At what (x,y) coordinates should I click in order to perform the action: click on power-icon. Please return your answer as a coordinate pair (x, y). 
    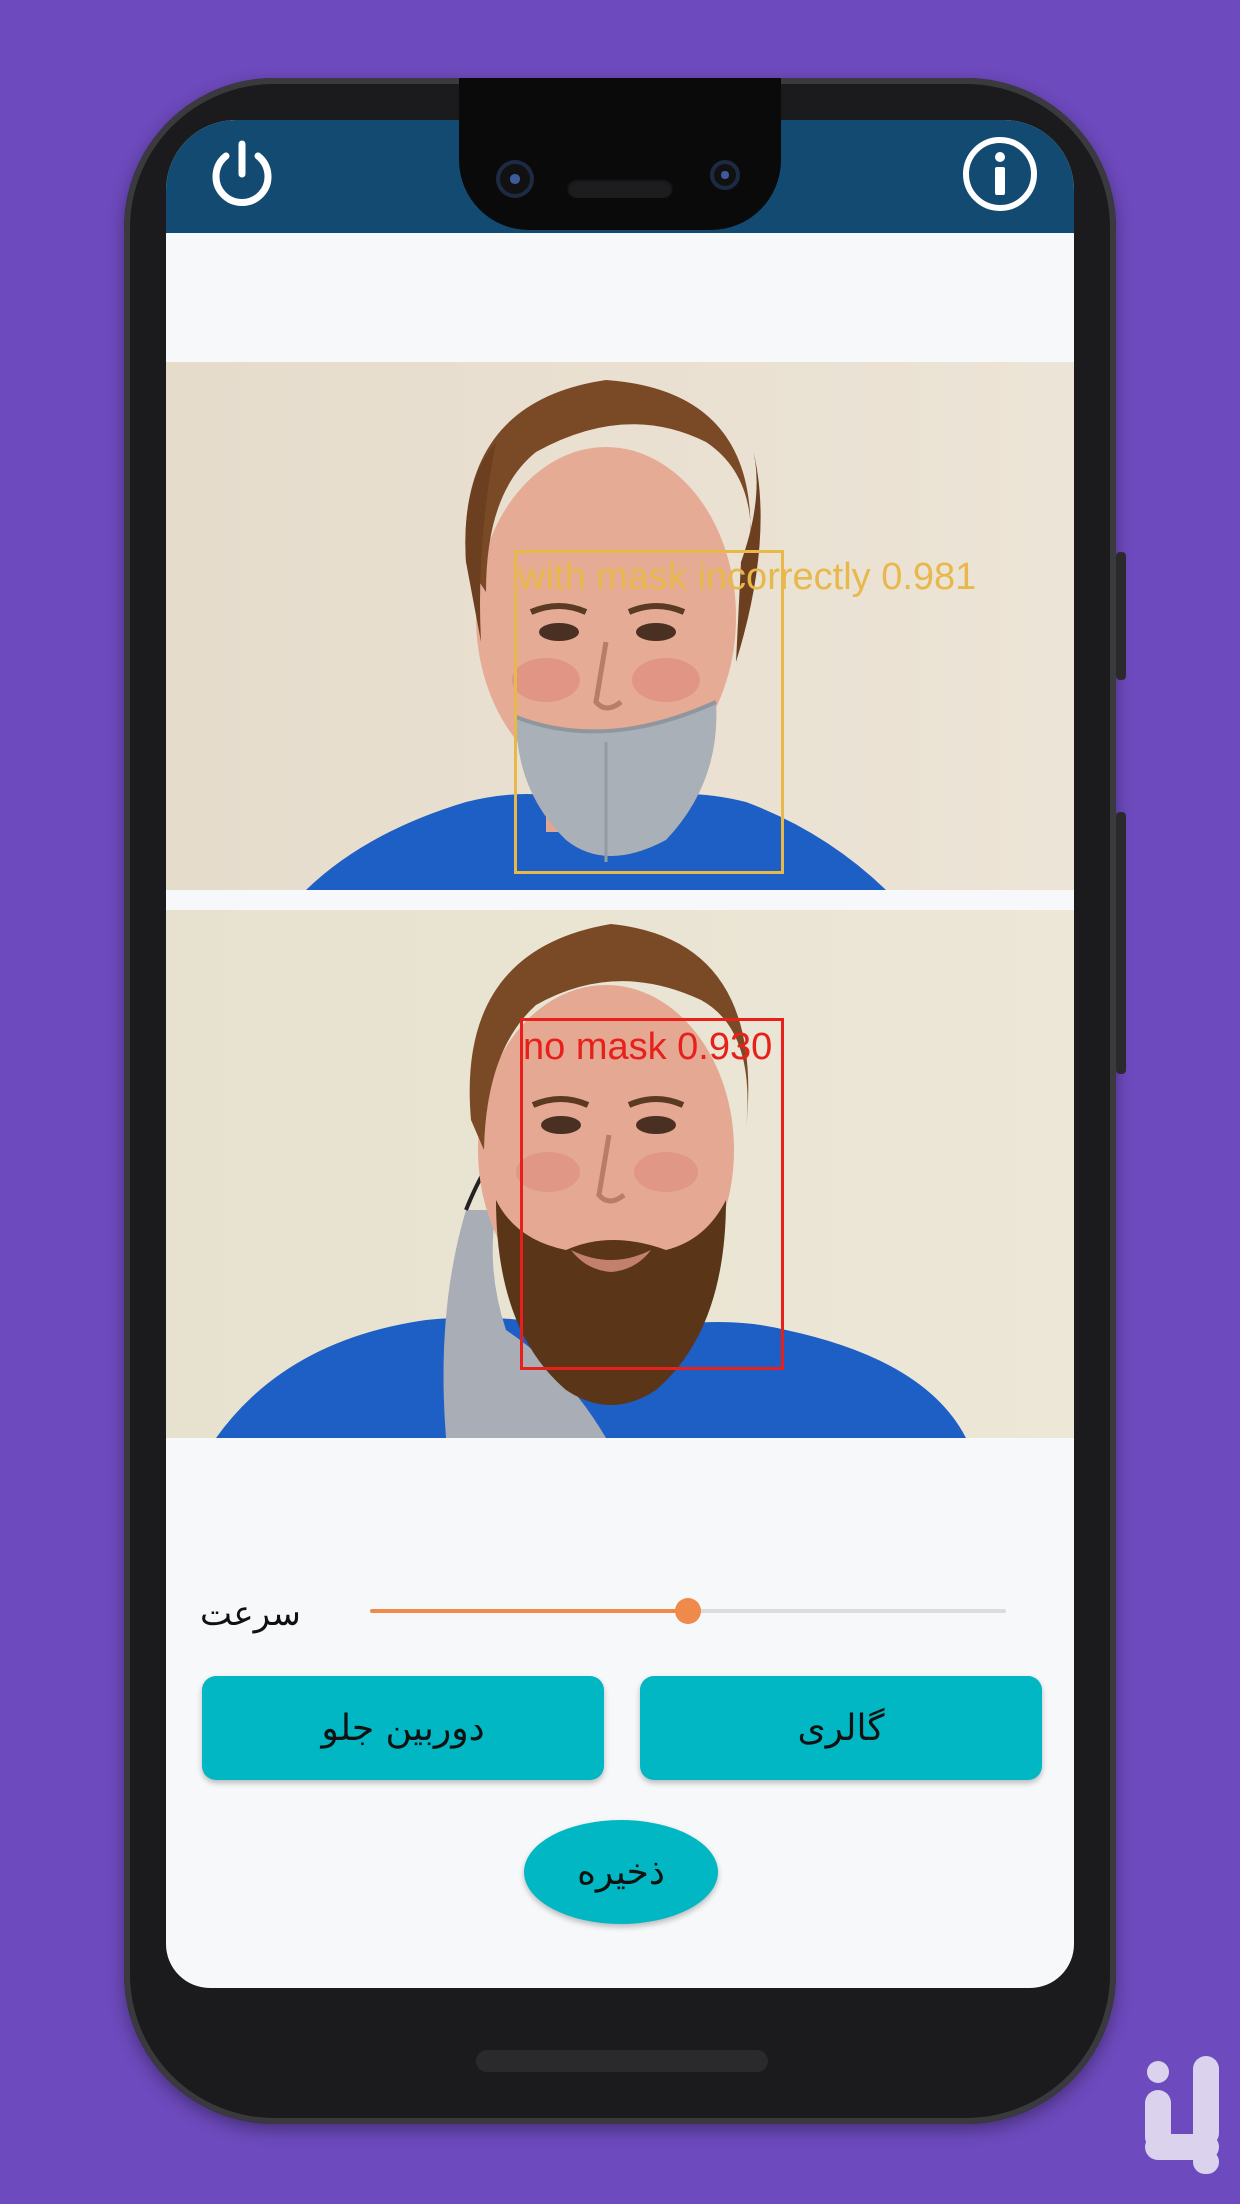
    Looking at the image, I should click on (242, 174).